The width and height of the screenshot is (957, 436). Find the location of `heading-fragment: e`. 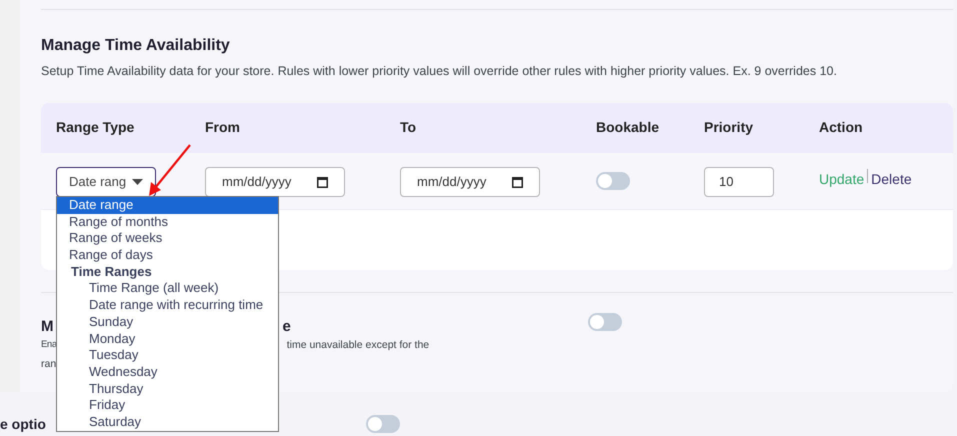

heading-fragment: e is located at coordinates (286, 326).